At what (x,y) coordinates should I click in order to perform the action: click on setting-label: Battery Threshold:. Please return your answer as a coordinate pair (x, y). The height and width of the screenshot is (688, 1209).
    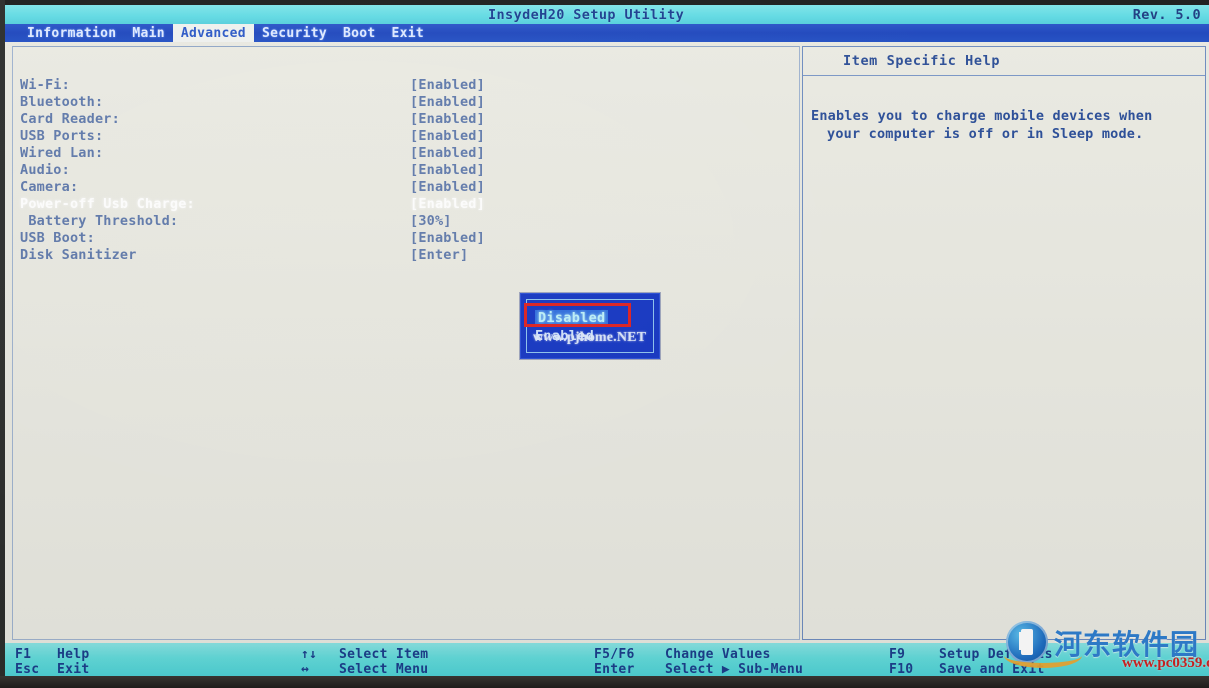
    Looking at the image, I should click on (99, 221).